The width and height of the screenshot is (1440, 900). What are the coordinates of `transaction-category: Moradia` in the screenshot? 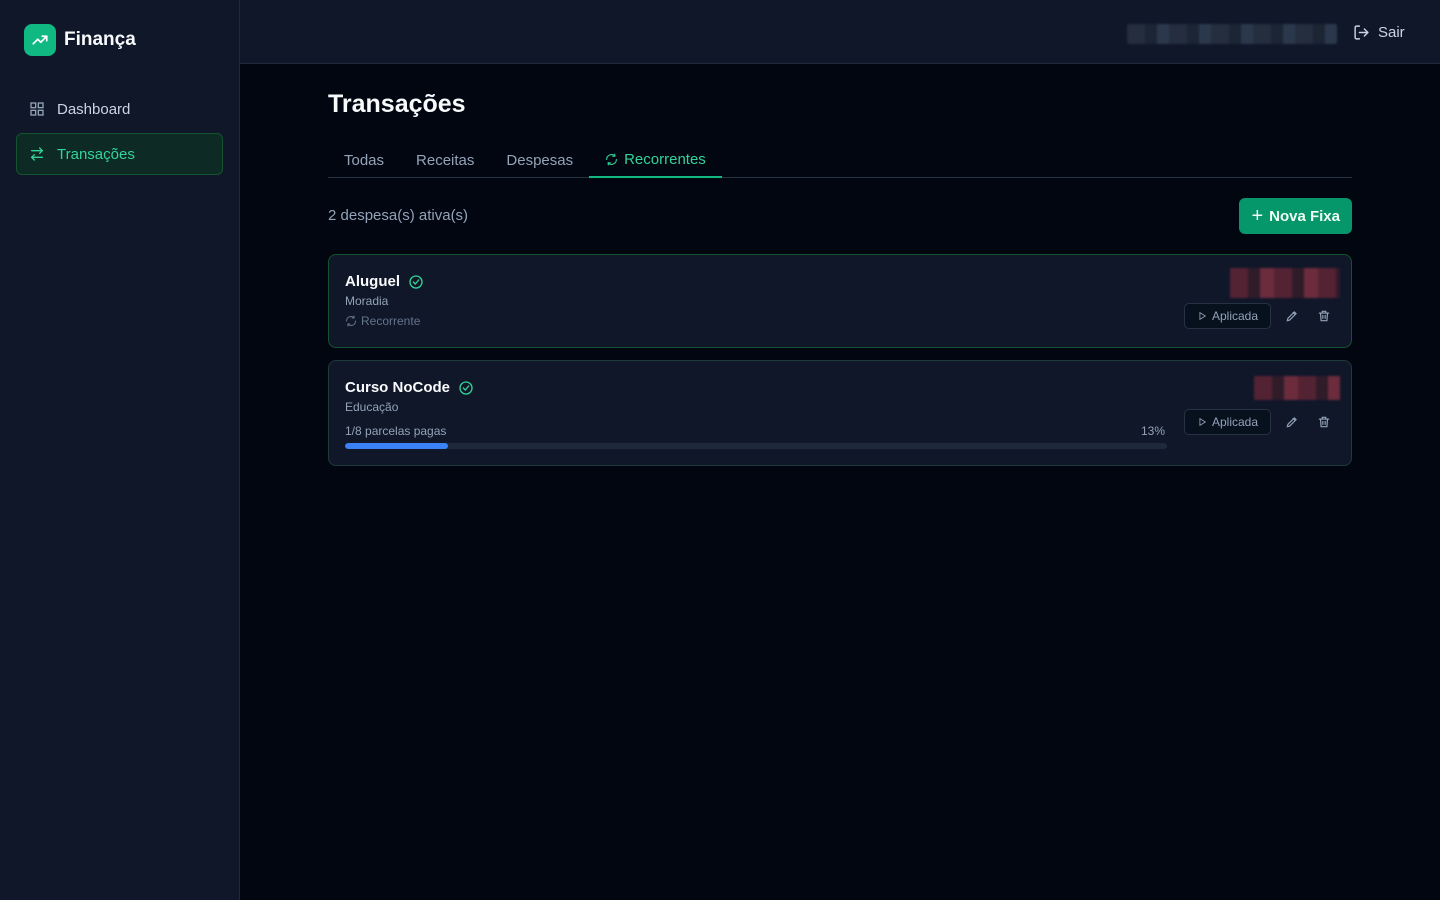 It's located at (367, 301).